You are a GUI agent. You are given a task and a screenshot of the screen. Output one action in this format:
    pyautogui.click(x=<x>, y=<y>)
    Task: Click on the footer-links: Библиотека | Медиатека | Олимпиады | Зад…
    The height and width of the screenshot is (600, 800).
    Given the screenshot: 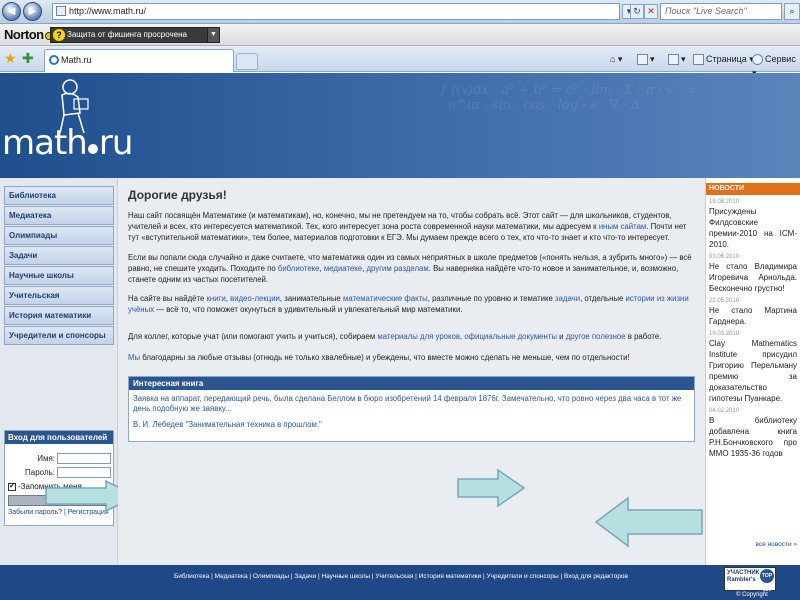 What is the action you would take?
    pyautogui.click(x=401, y=576)
    